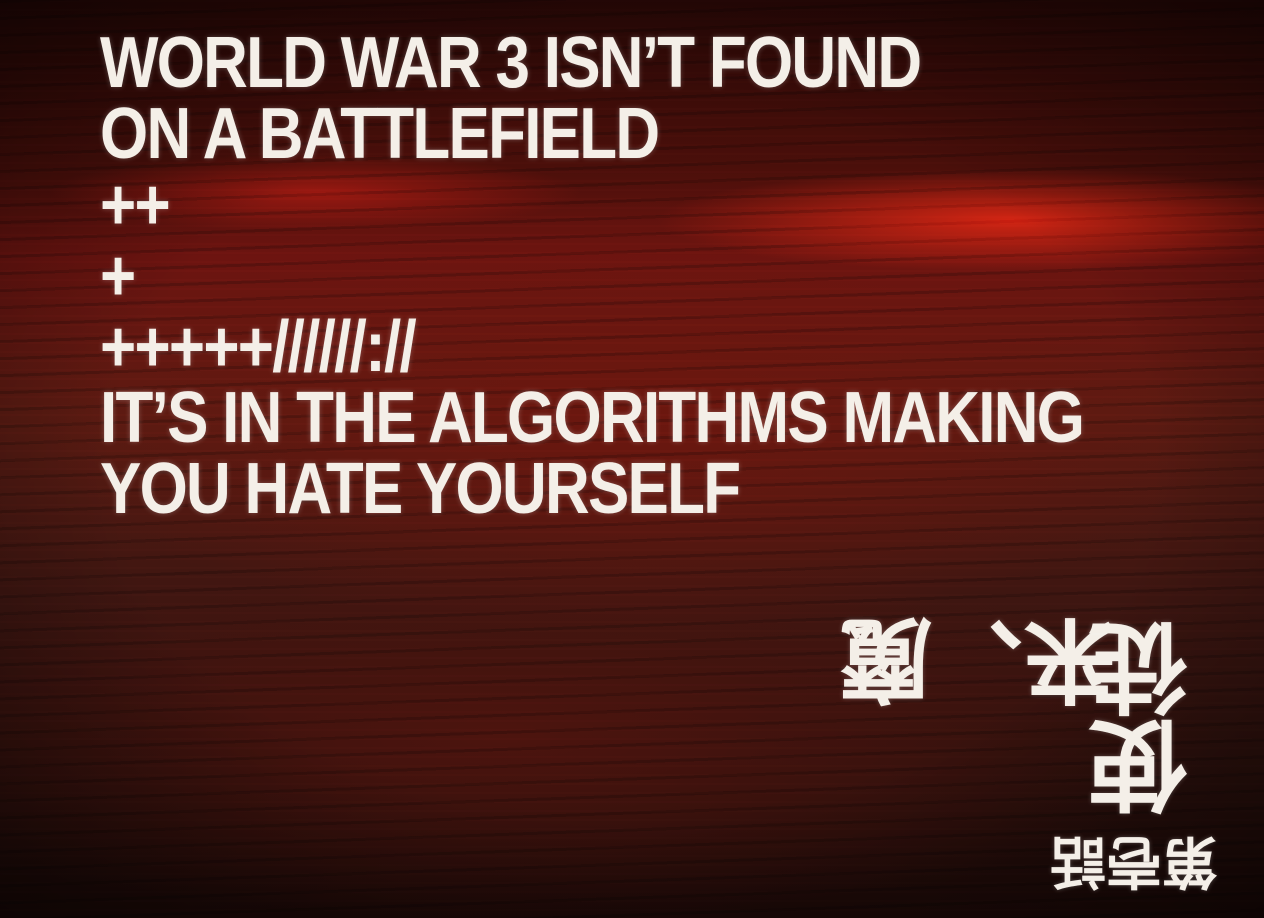 This screenshot has height=918, width=1264. I want to click on caption-line-4: +, so click(118, 276).